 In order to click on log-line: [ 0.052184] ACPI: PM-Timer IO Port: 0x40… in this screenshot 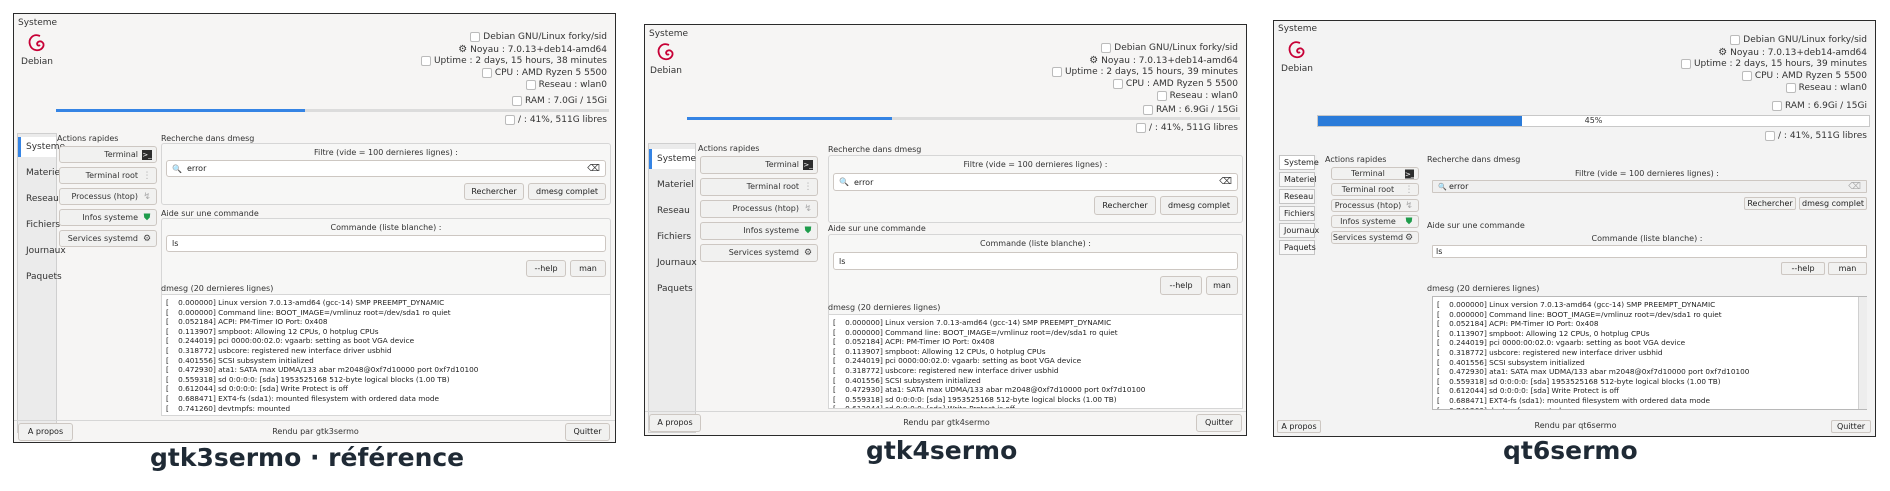, I will do `click(914, 342)`.